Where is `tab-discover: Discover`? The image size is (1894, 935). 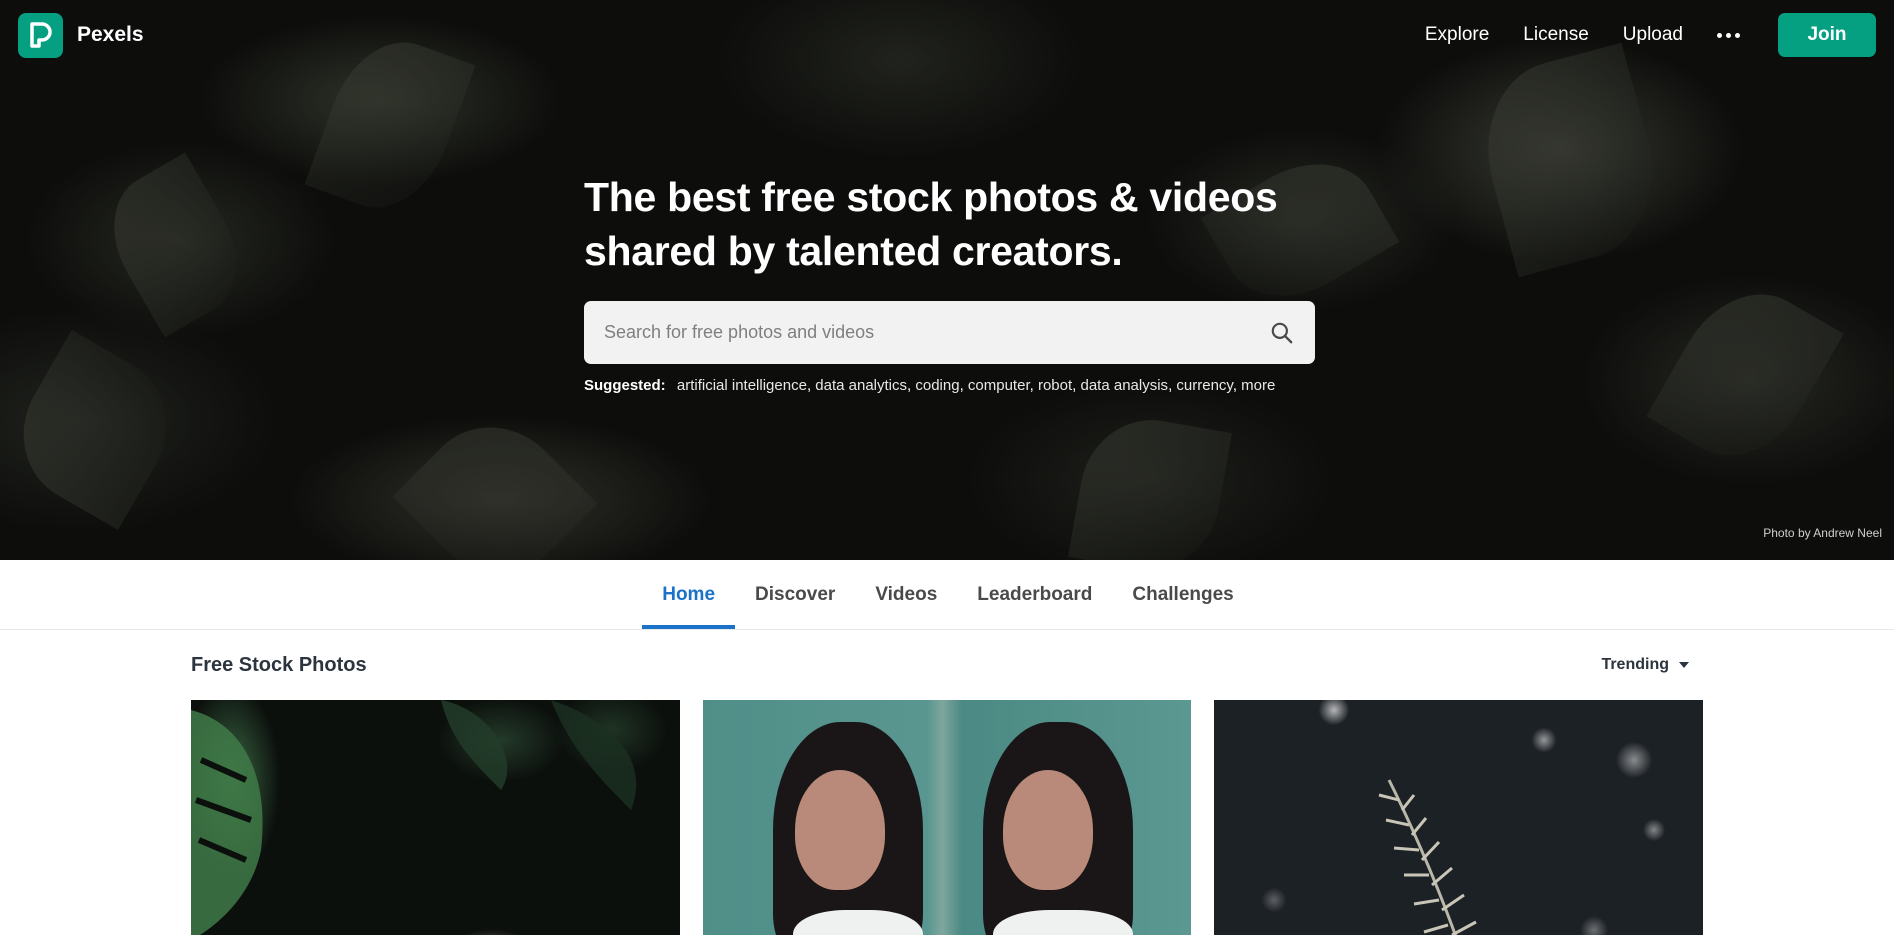
tab-discover: Discover is located at coordinates (795, 594).